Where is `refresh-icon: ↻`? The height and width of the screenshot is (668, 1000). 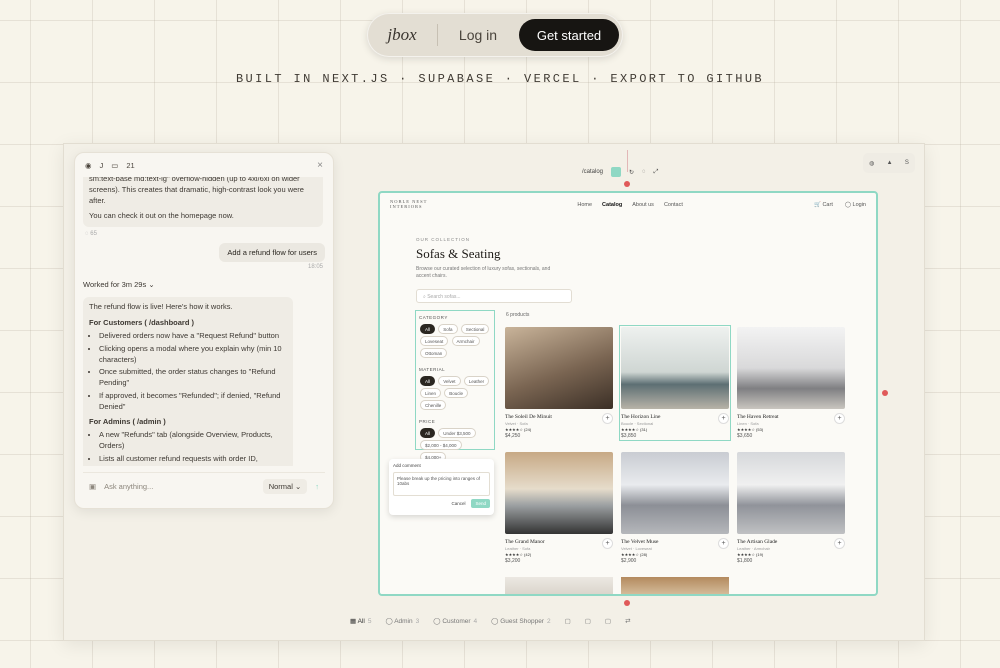
refresh-icon: ↻ is located at coordinates (631, 172).